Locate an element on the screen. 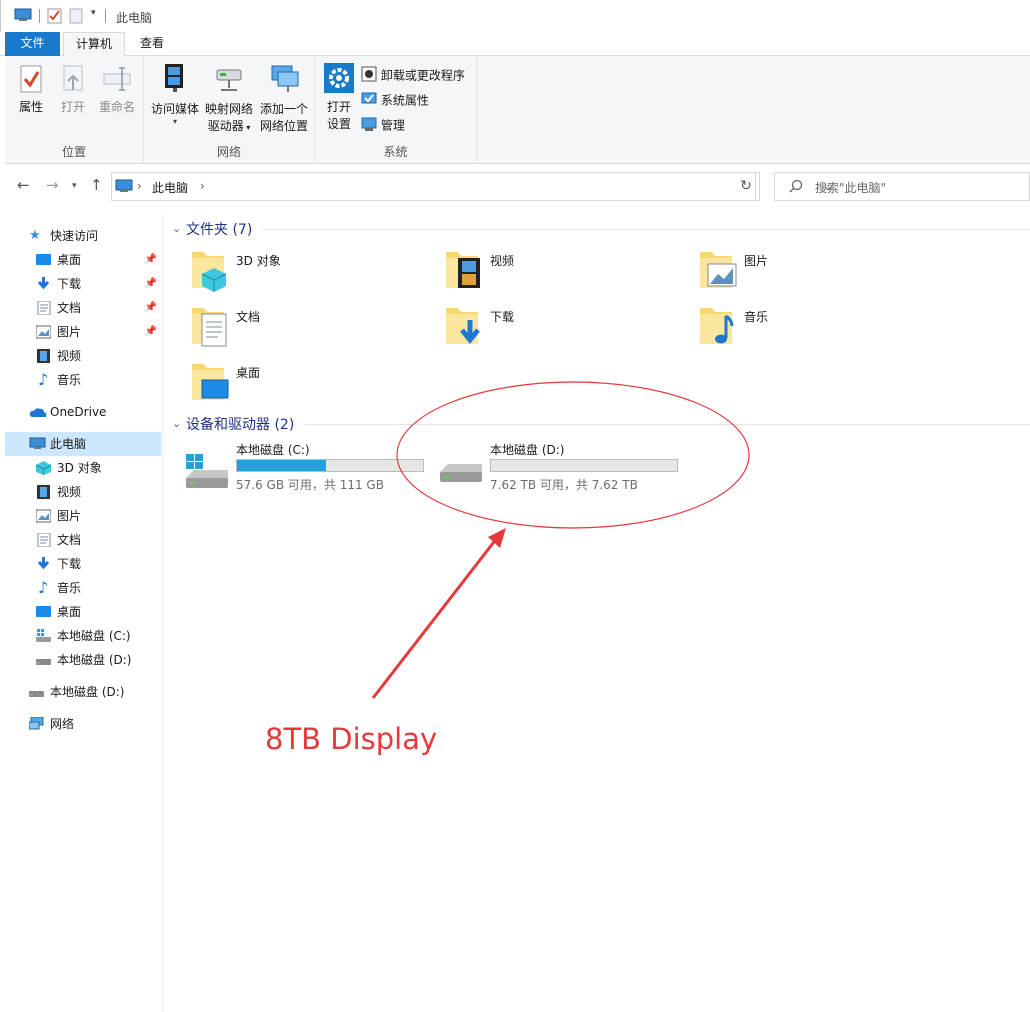 This screenshot has width=1030, height=1012. annotation-ellipse is located at coordinates (573, 455).